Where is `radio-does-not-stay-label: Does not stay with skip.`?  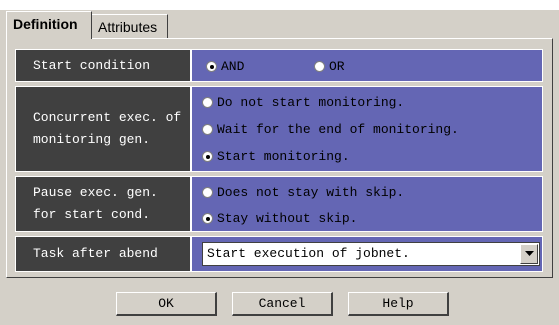
radio-does-not-stay-label: Does not stay with skip. is located at coordinates (311, 192).